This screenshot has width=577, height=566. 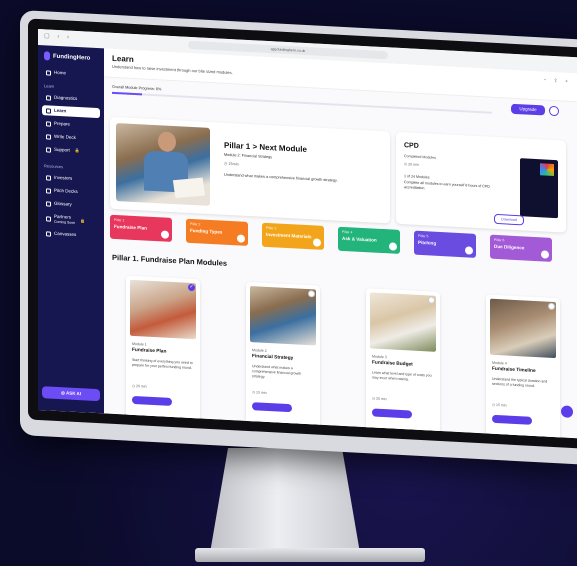 What do you see at coordinates (163, 164) in the screenshot?
I see `next-module-image` at bounding box center [163, 164].